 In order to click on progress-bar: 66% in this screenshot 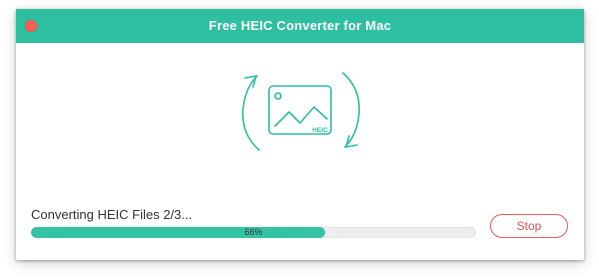, I will do `click(253, 232)`.